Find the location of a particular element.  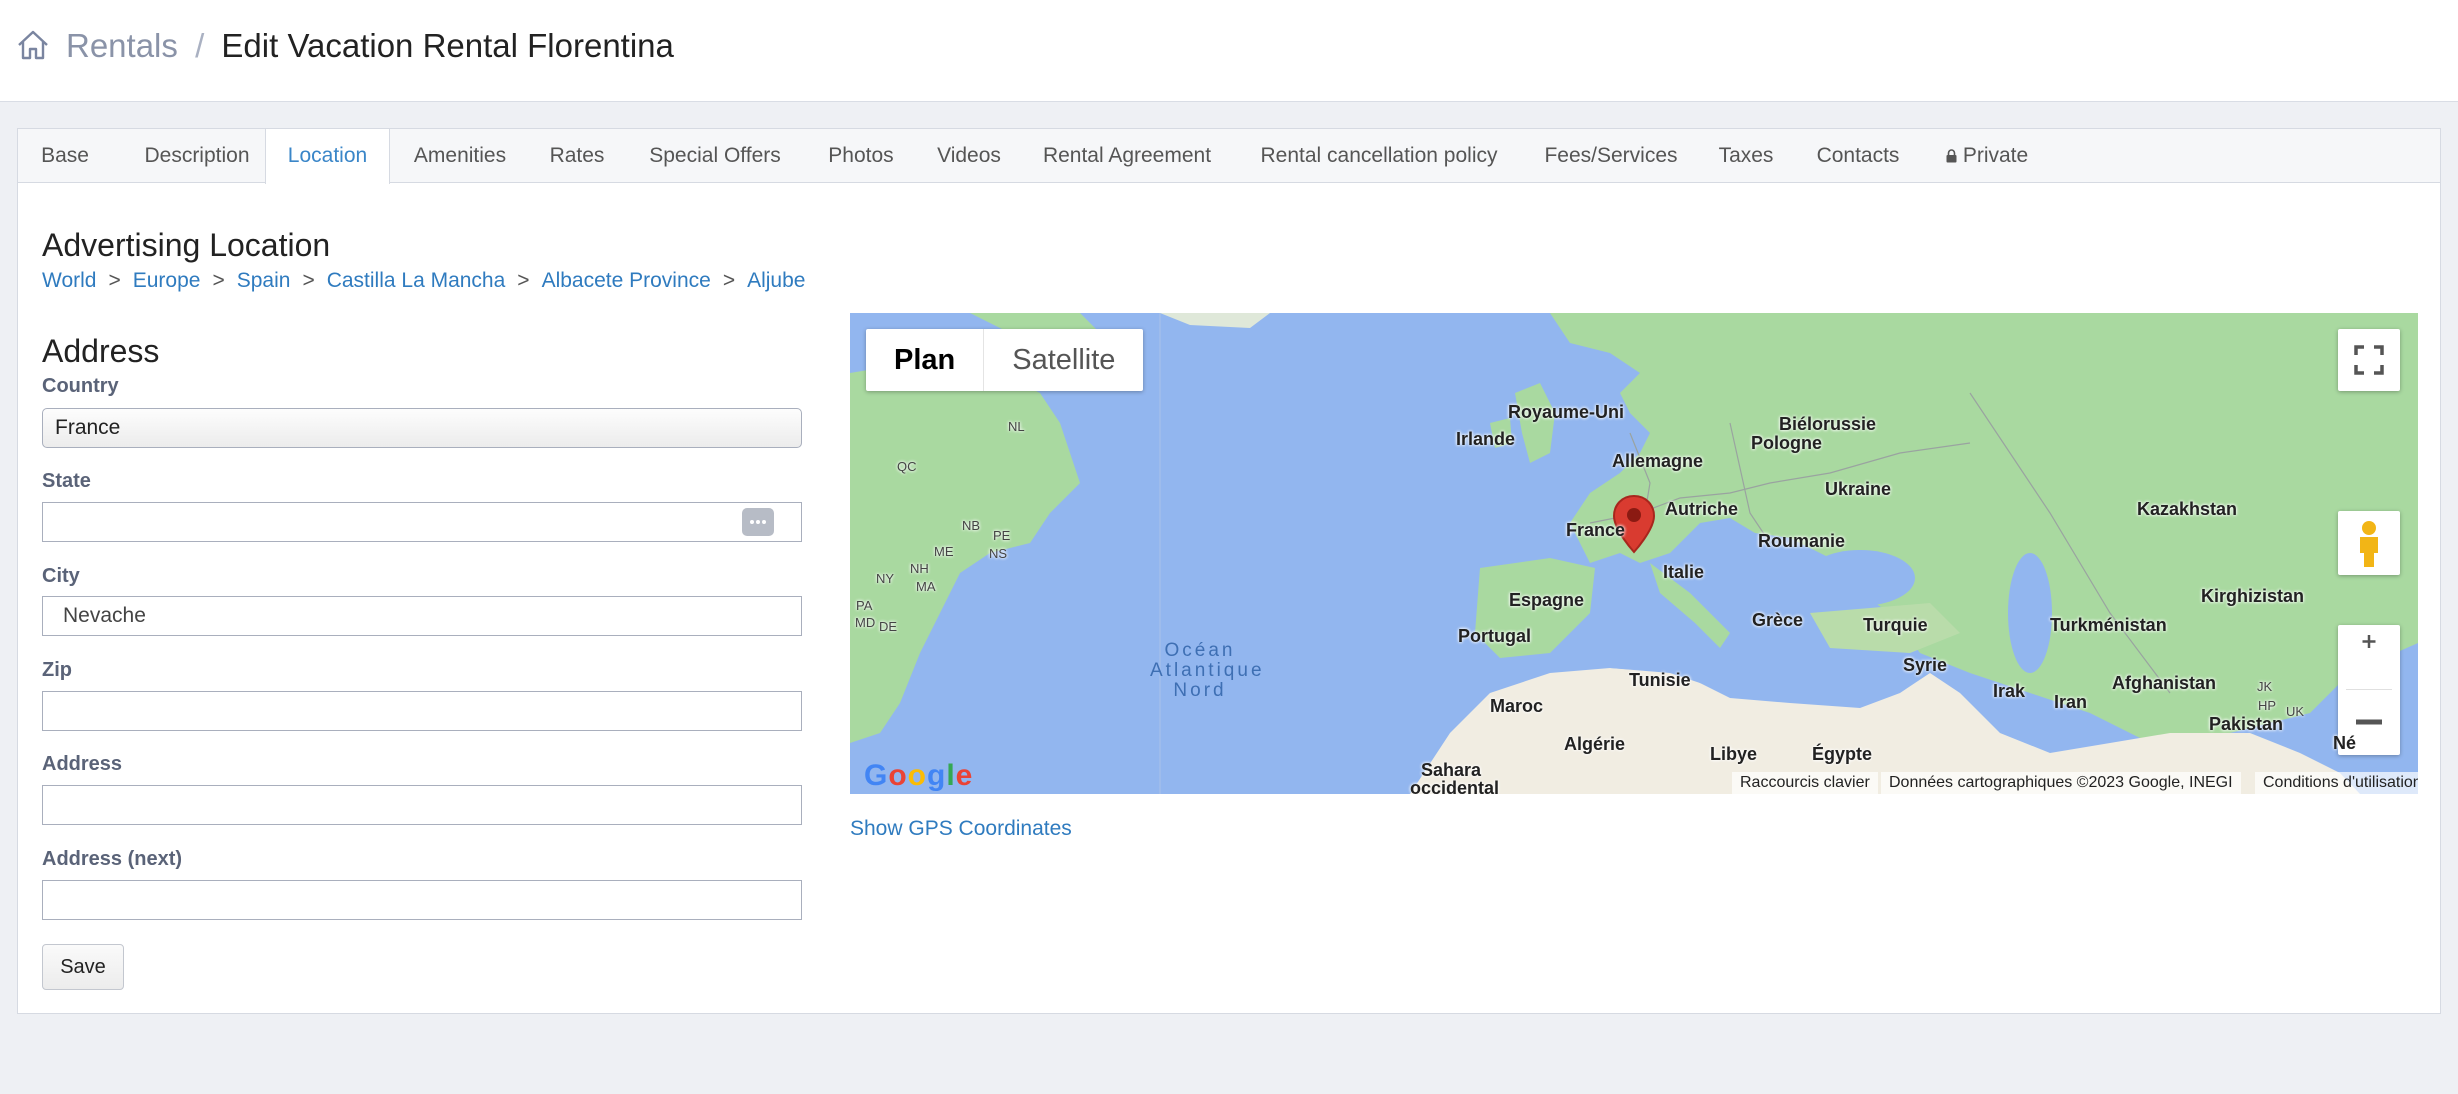

map-label: ME is located at coordinates (944, 551).